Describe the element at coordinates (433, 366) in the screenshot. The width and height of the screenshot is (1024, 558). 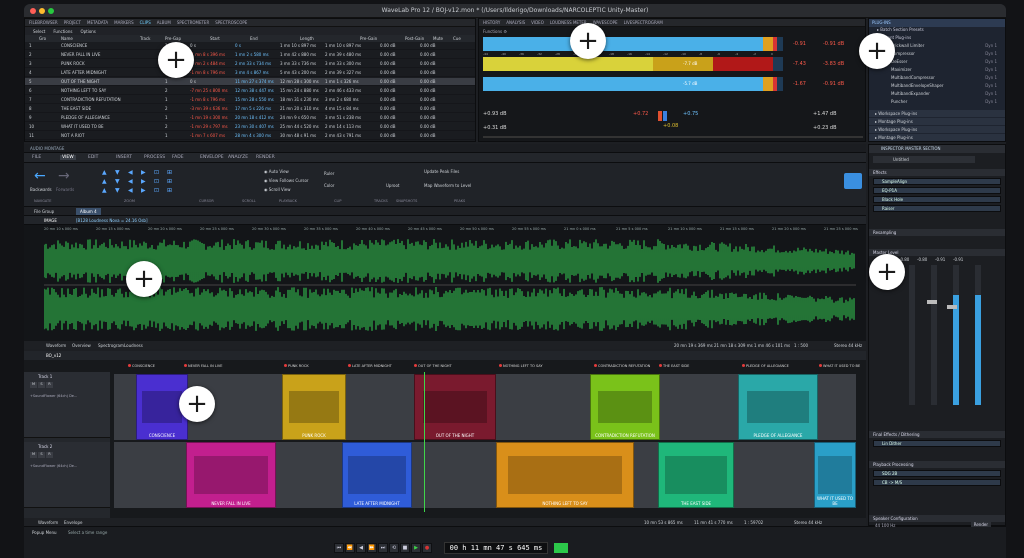
I see `marker: OUT OF THE NIGHT` at that location.